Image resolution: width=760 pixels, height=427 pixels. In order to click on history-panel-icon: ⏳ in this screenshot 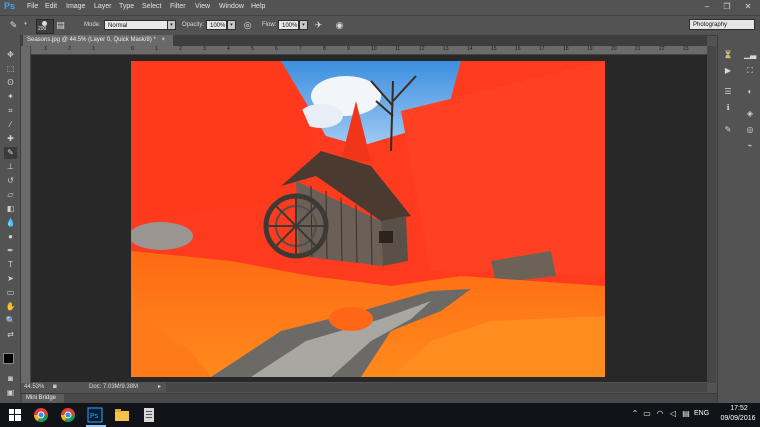, I will do `click(728, 54)`.